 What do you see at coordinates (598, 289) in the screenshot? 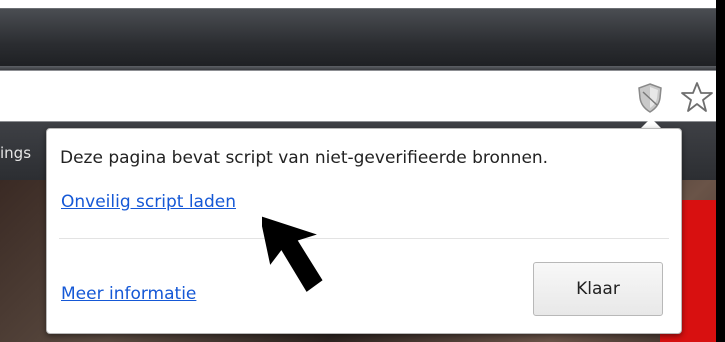
I see `done-button: Klaar` at bounding box center [598, 289].